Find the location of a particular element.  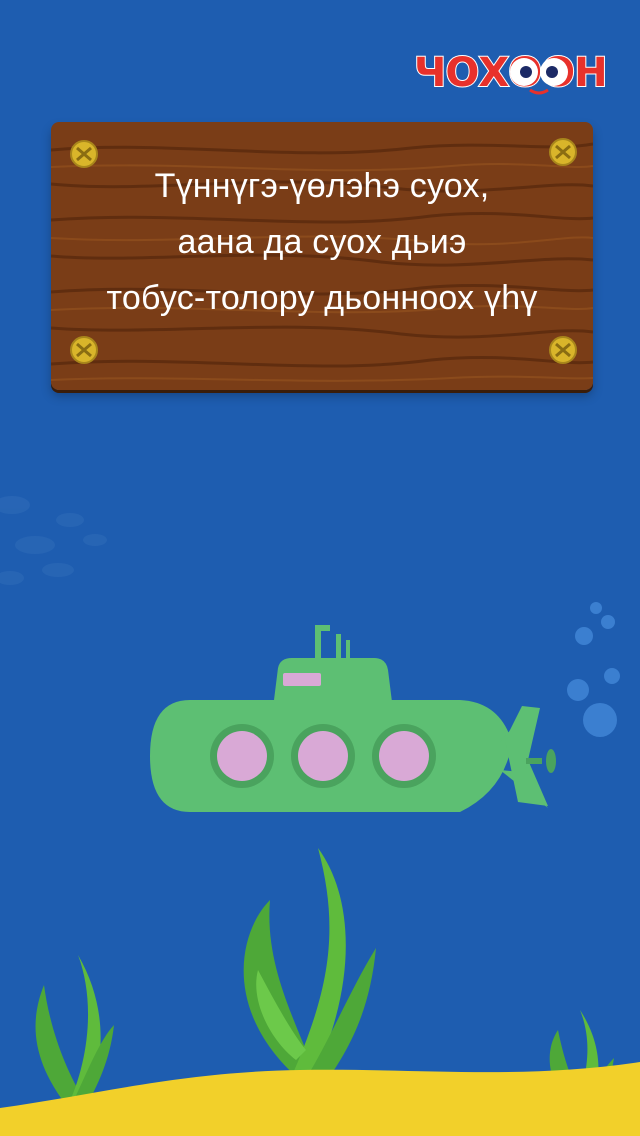

riddle-line: тобус-толору дьонноох үһү is located at coordinates (322, 298).